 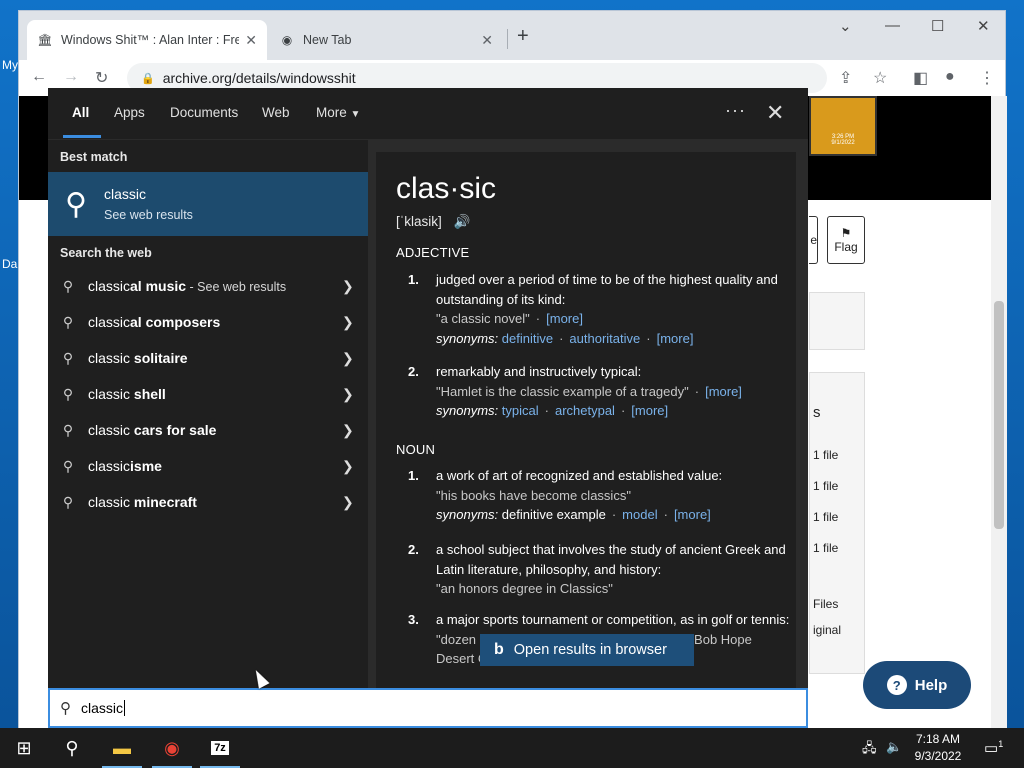 What do you see at coordinates (827, 630) in the screenshot?
I see `original-link: iginal` at bounding box center [827, 630].